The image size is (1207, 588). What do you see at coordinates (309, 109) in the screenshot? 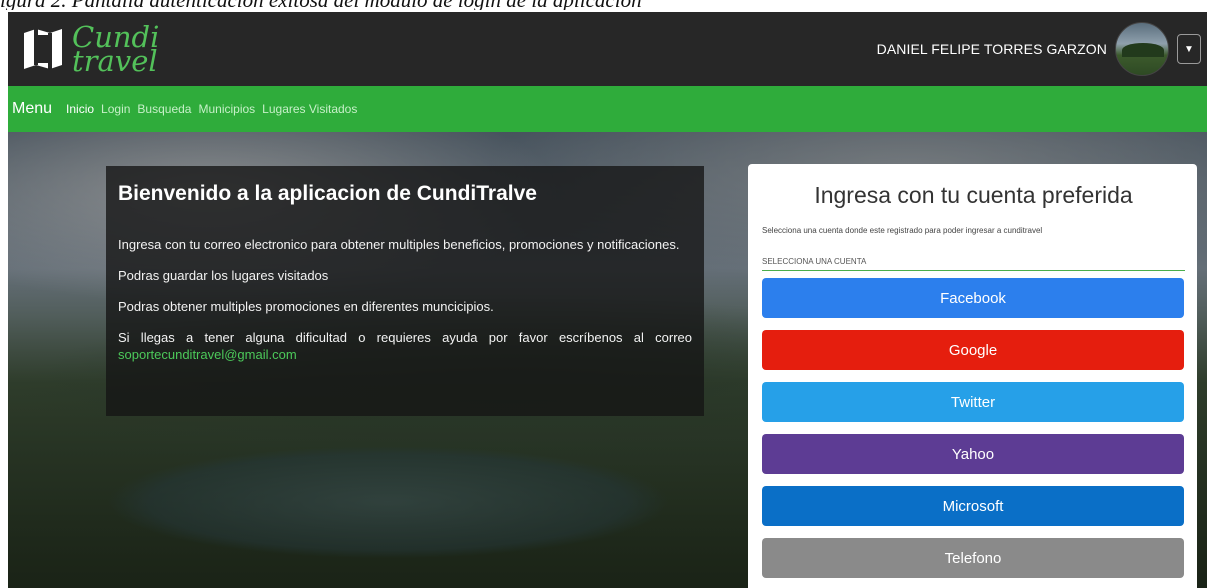
I see `nav-link-lugares-visitados: Lugares Visitados` at bounding box center [309, 109].